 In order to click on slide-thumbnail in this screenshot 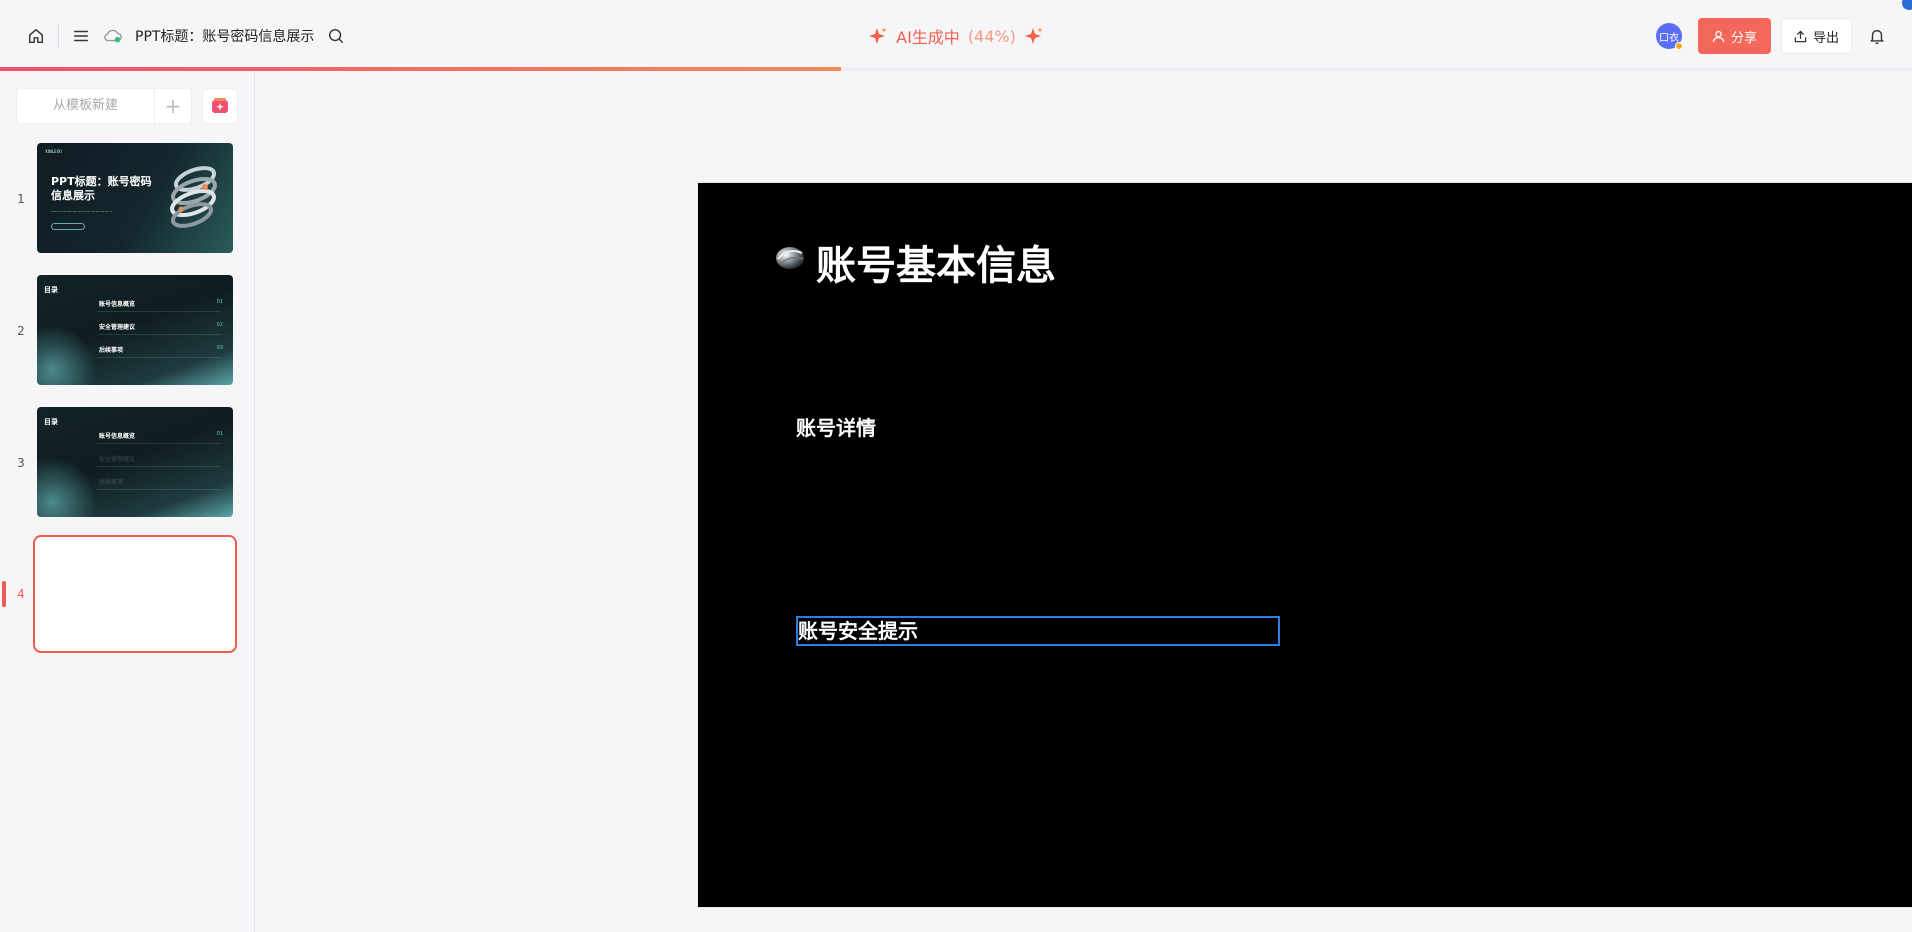, I will do `click(135, 594)`.